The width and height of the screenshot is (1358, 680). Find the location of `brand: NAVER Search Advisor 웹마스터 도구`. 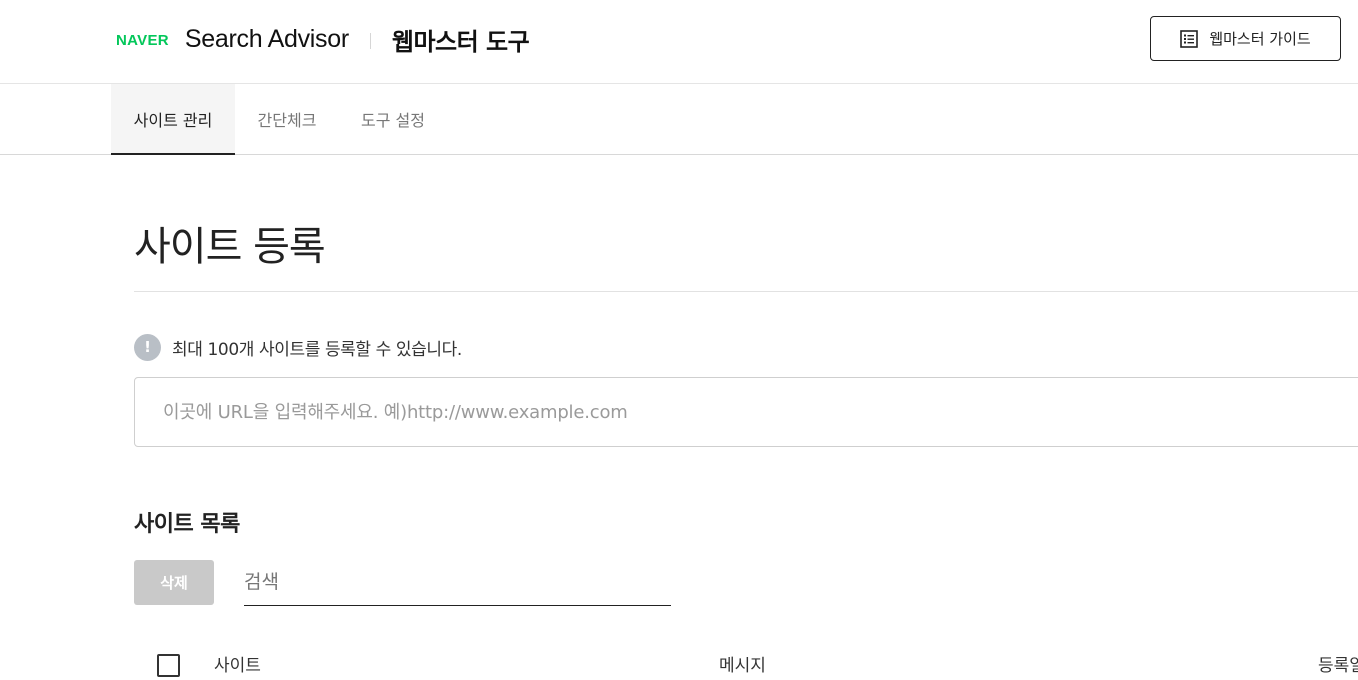

brand: NAVER Search Advisor 웹마스터 도구 is located at coordinates (323, 39).